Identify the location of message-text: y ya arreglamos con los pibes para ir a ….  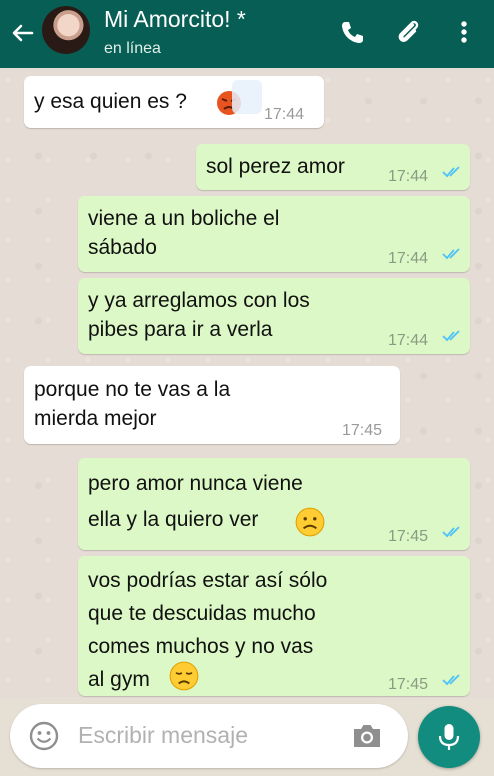
(199, 315).